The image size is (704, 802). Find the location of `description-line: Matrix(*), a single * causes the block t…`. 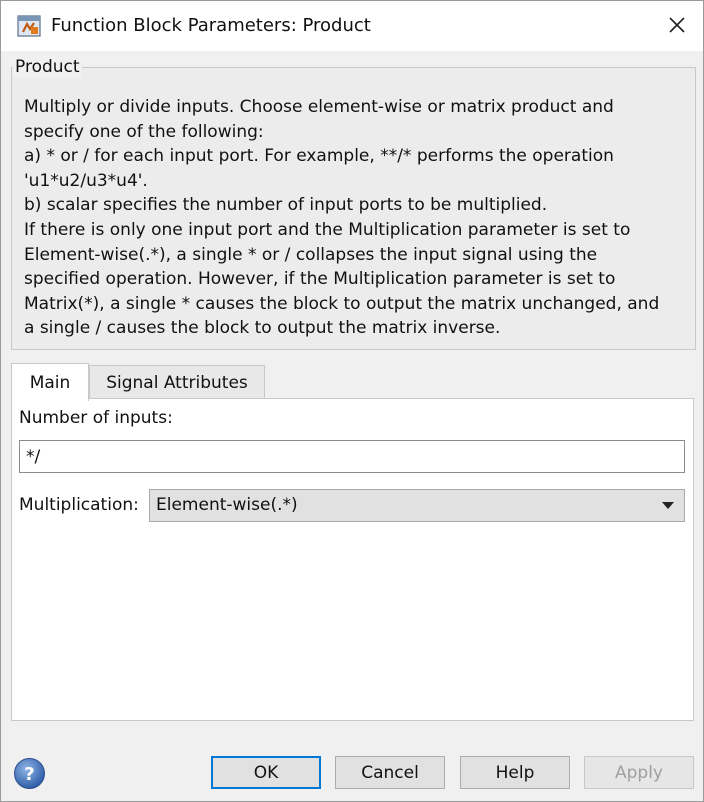

description-line: Matrix(*), a single * causes the block t… is located at coordinates (342, 303).